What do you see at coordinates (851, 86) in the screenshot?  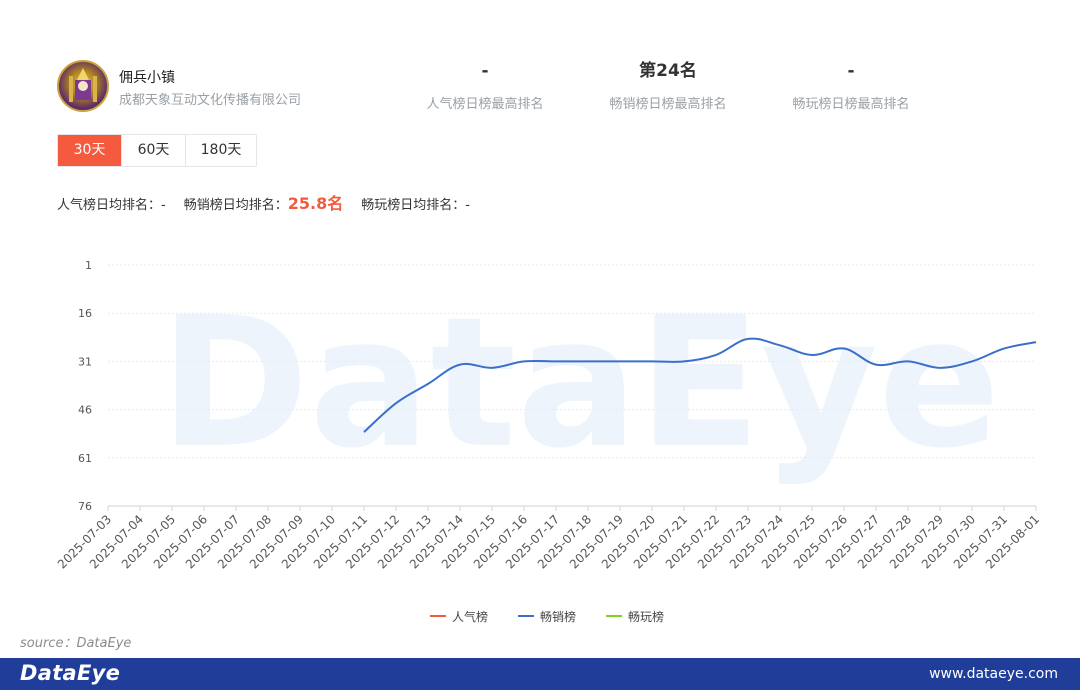 I see `stat-play-best: - 畅玩榜日榜最高排名` at bounding box center [851, 86].